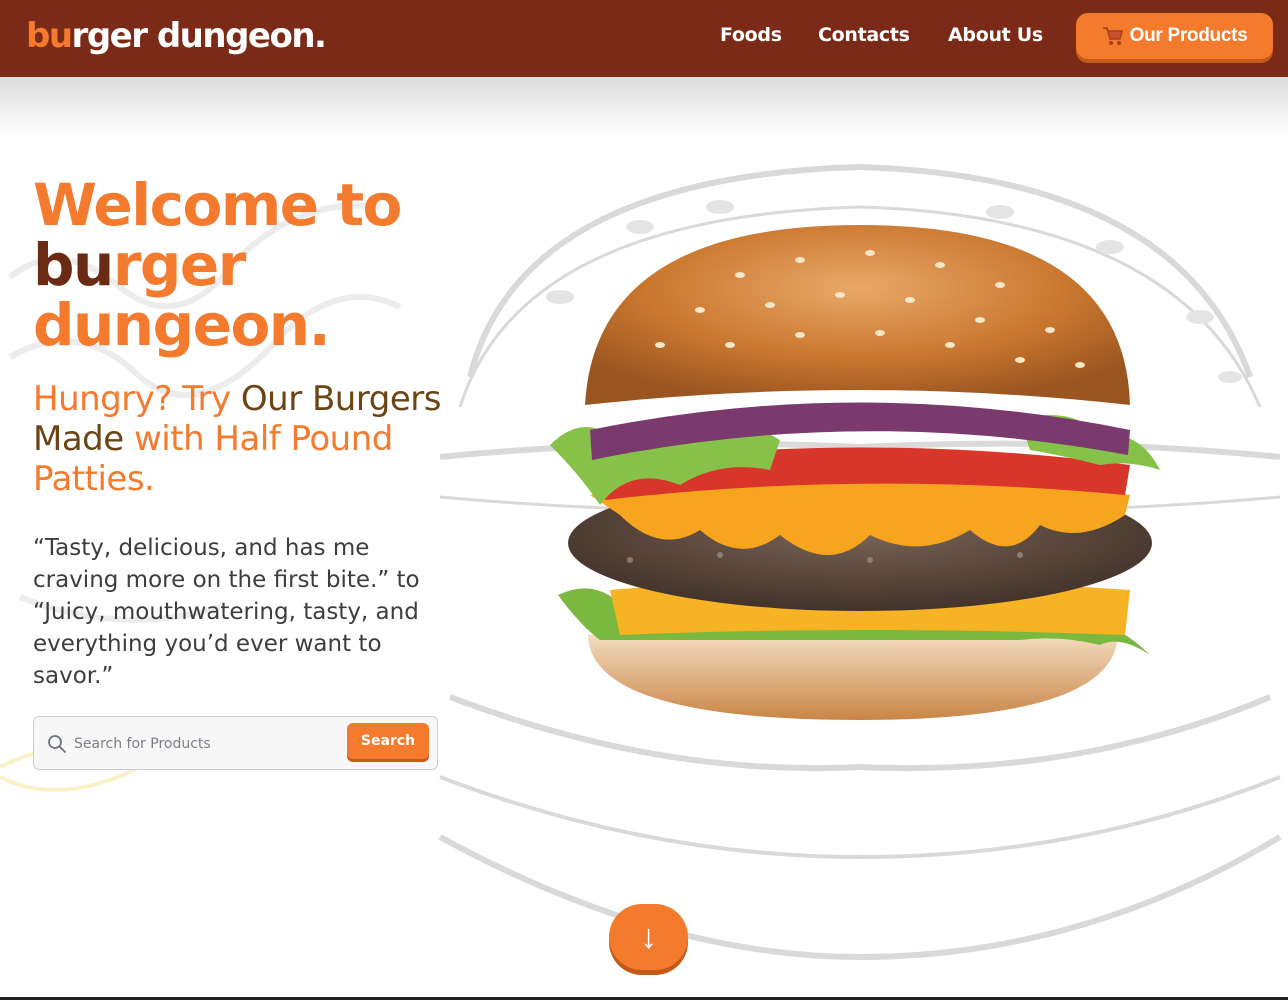  What do you see at coordinates (644, 107) in the screenshot?
I see `navbar-shadow` at bounding box center [644, 107].